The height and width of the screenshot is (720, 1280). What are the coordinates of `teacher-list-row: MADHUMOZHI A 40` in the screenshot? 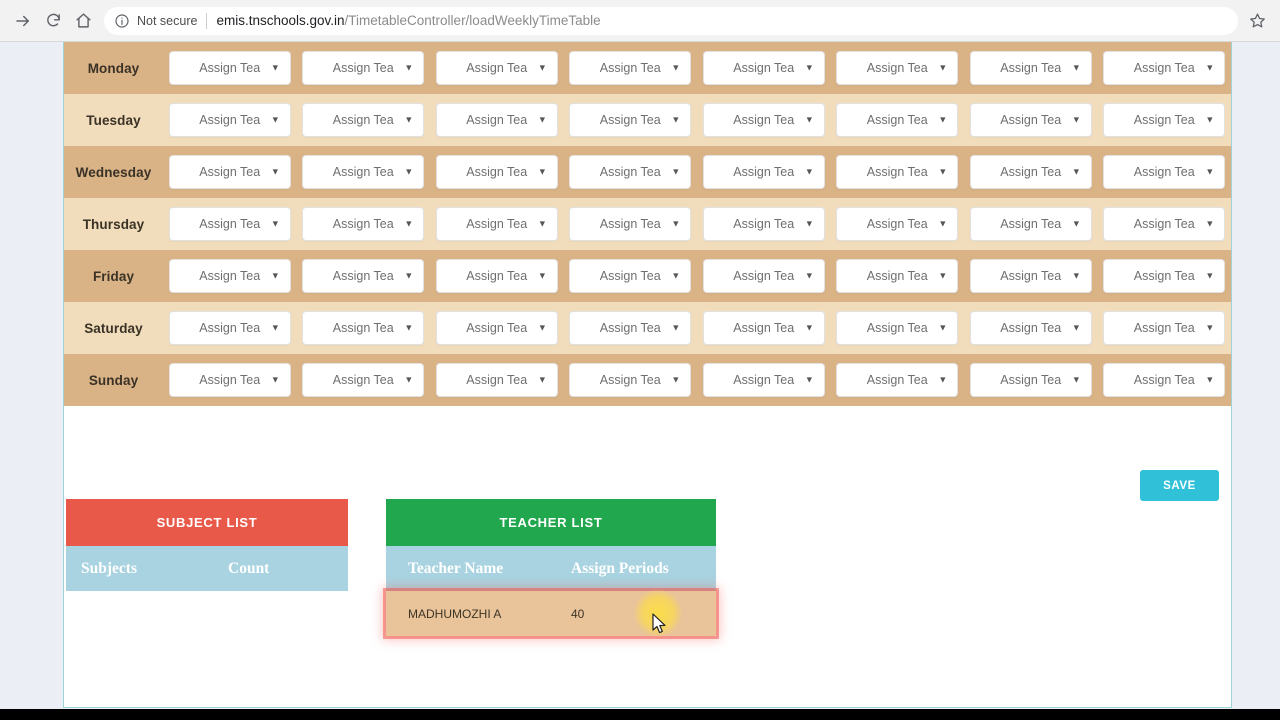 It's located at (551, 613).